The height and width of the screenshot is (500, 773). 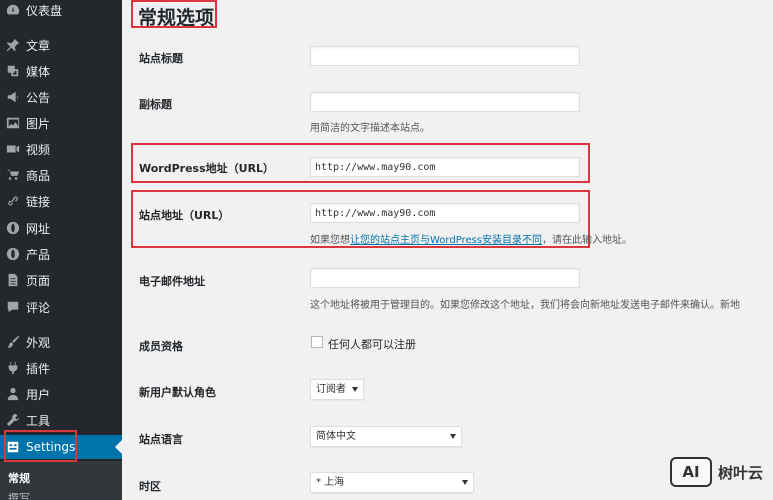 I want to click on site-language-value: 简体中文, so click(x=336, y=436).